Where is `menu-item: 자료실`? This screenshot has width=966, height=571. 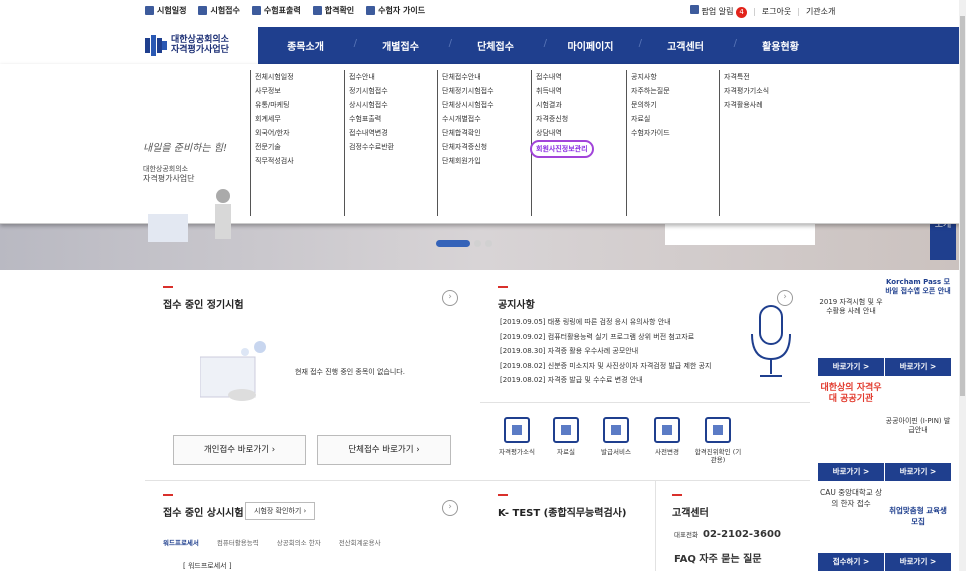 menu-item: 자료실 is located at coordinates (650, 119).